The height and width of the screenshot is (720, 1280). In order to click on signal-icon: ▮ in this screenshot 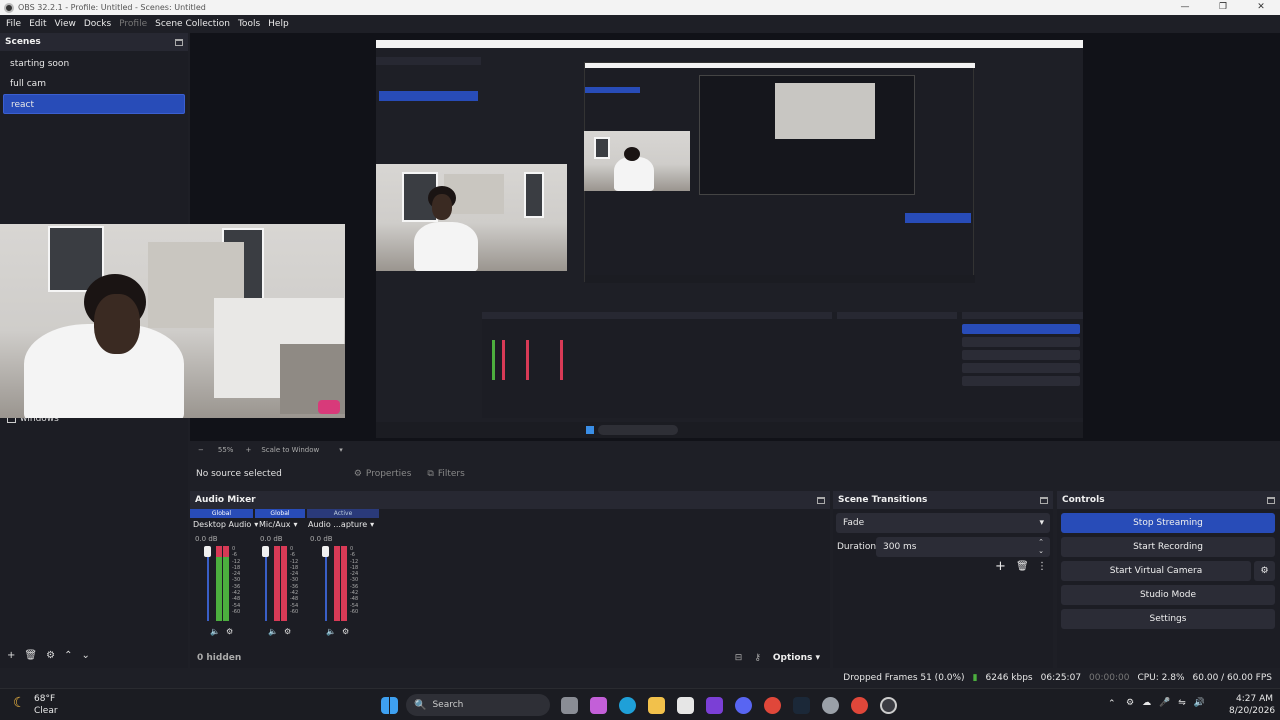, I will do `click(975, 678)`.